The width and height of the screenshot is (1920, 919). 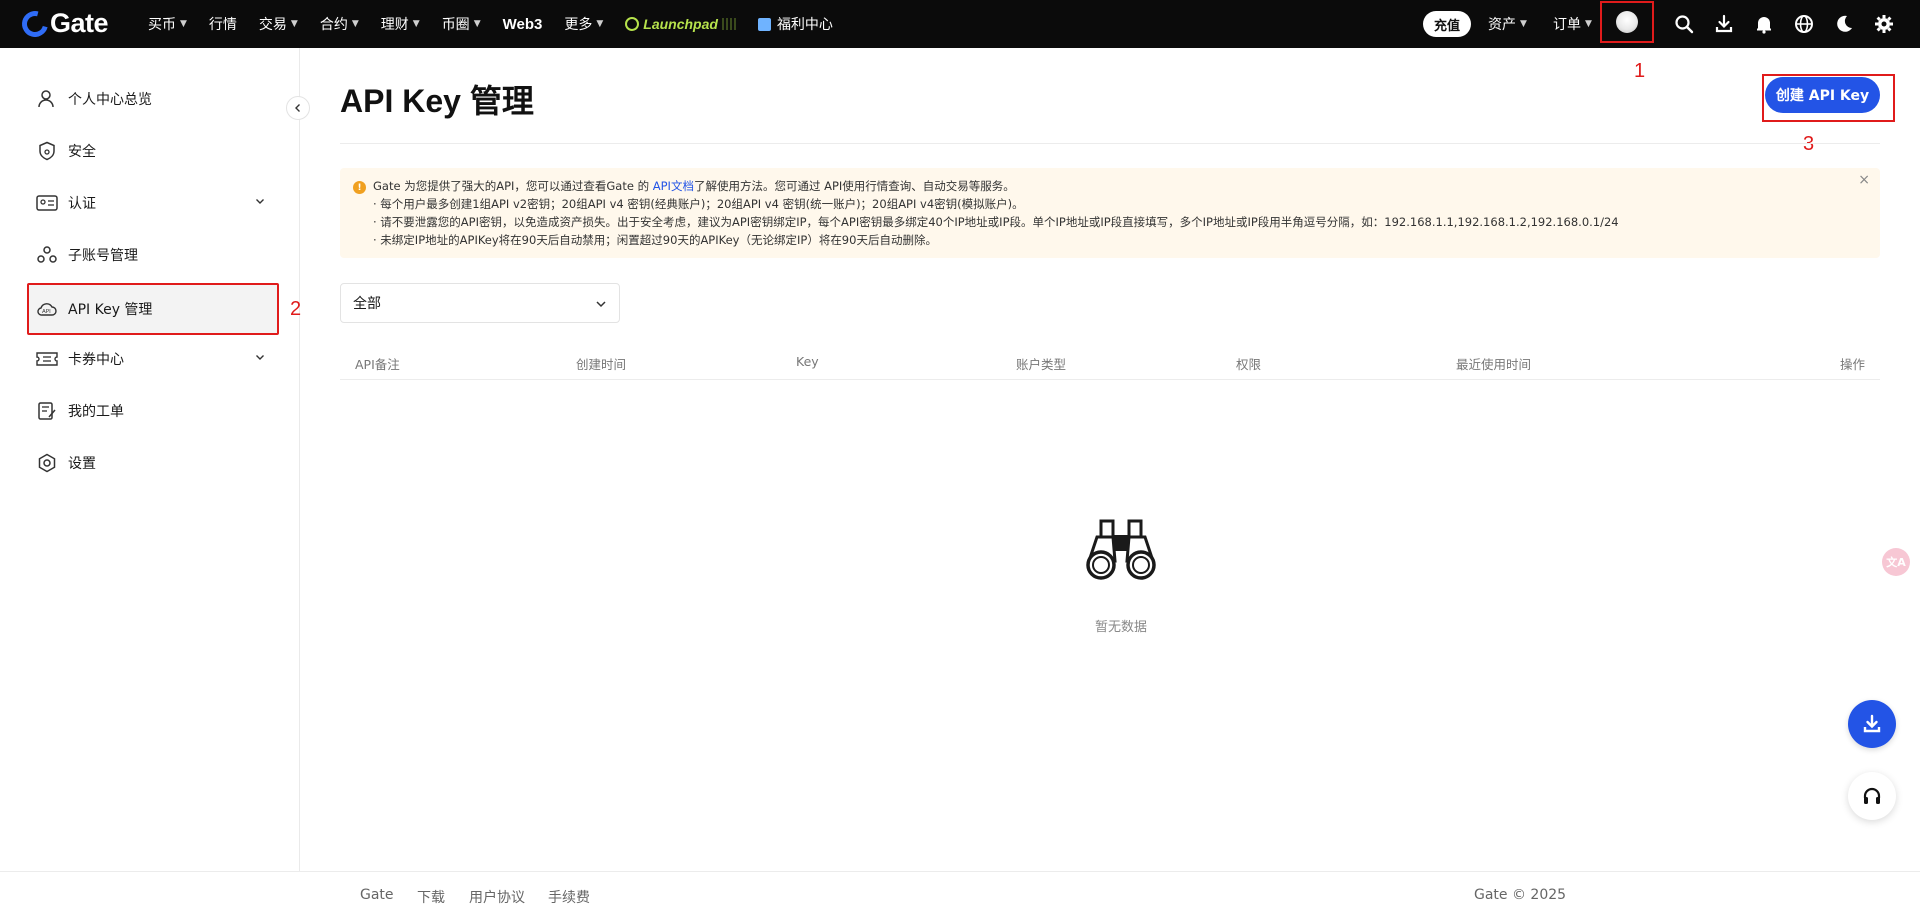 I want to click on gear-icon, so click(x=1884, y=24).